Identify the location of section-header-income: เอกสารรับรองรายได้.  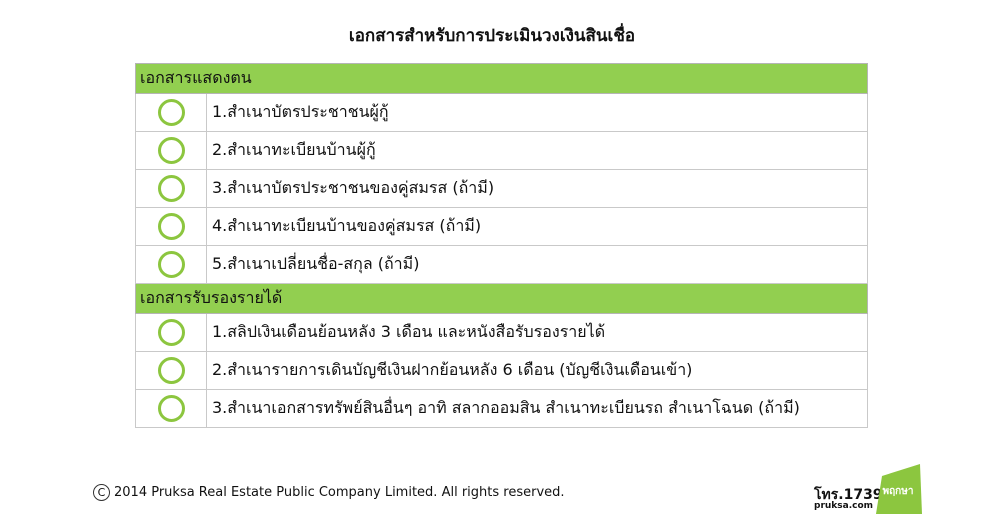
(501, 298).